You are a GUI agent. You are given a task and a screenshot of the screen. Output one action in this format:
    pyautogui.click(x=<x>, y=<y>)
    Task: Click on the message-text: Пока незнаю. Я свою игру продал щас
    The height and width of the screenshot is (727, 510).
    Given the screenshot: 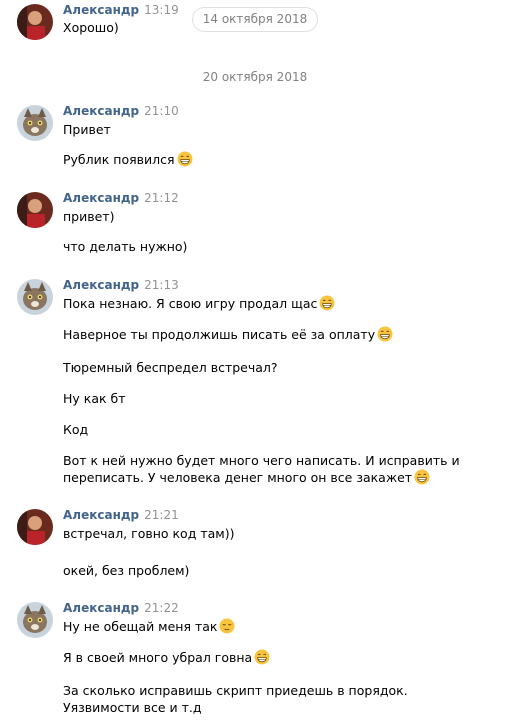 What is the action you would take?
    pyautogui.click(x=199, y=303)
    